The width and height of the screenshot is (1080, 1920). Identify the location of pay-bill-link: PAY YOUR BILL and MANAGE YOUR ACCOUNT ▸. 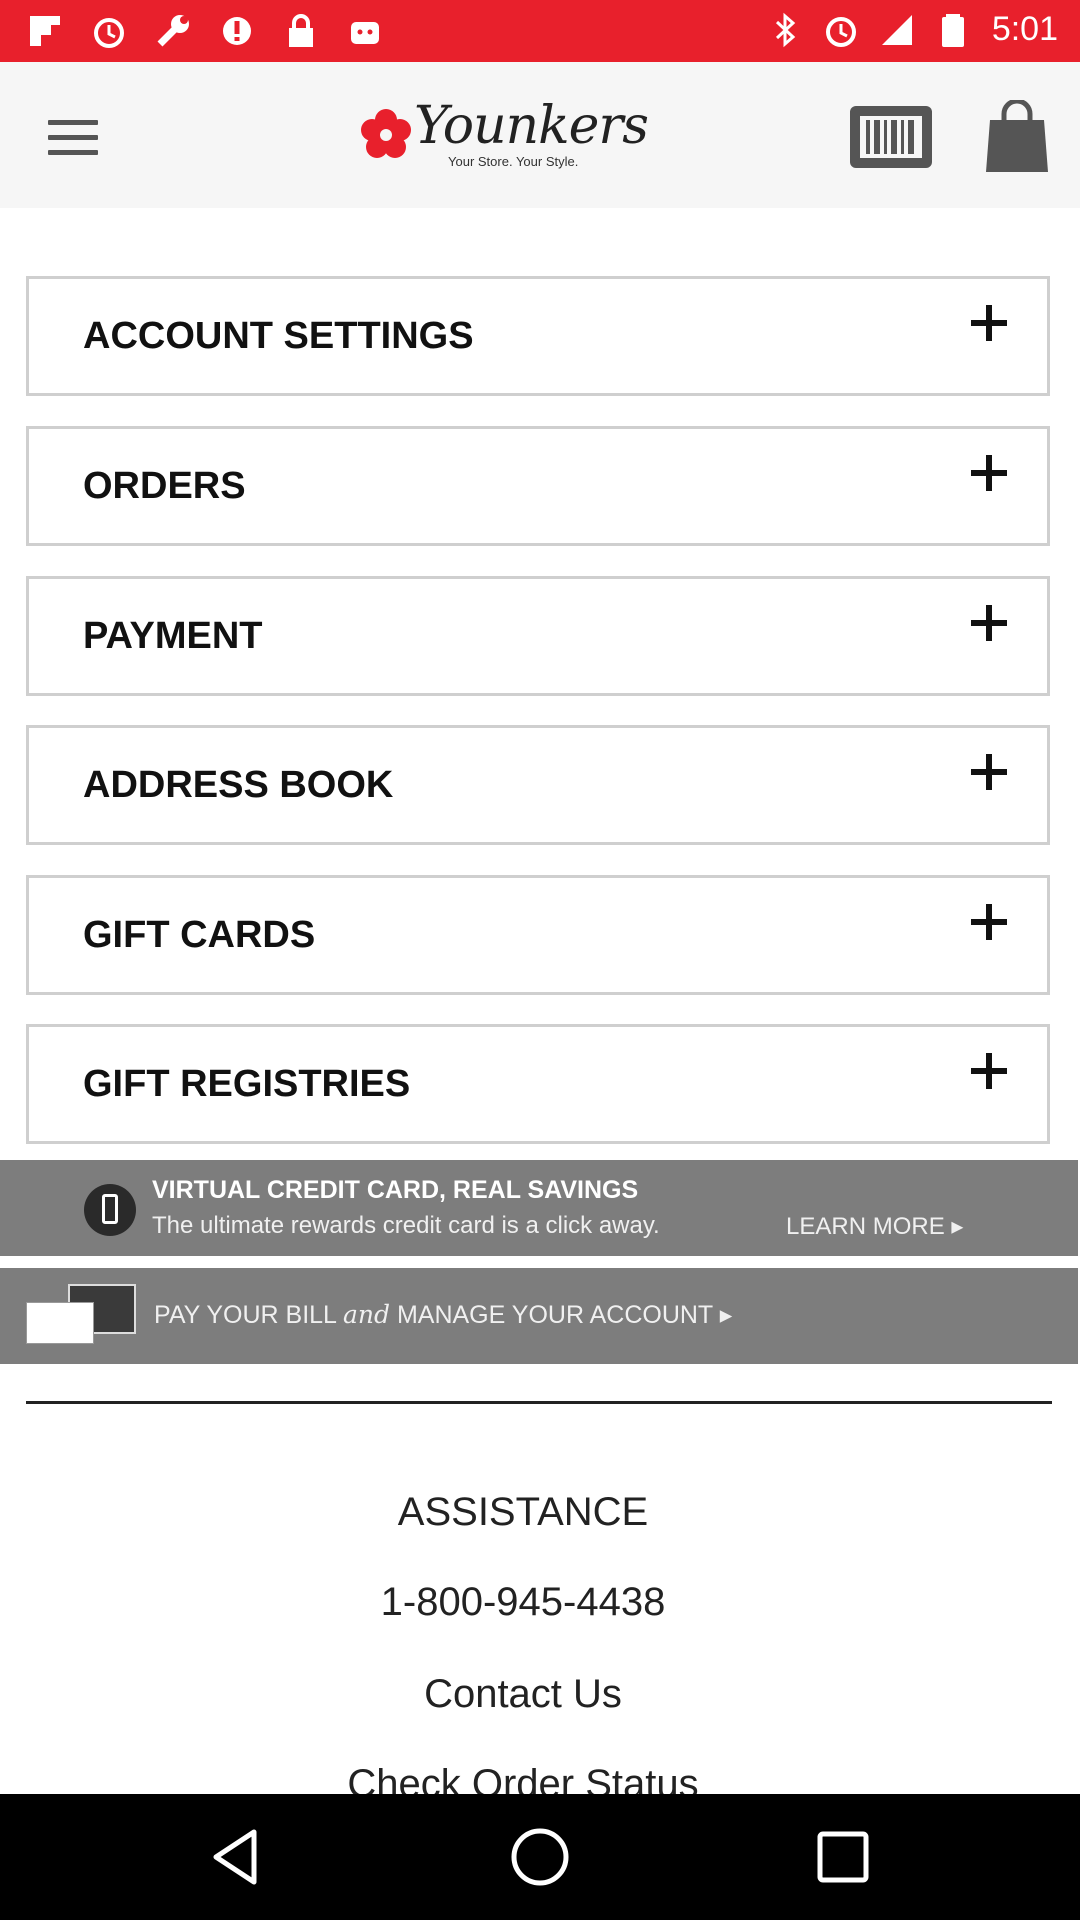
(443, 1315).